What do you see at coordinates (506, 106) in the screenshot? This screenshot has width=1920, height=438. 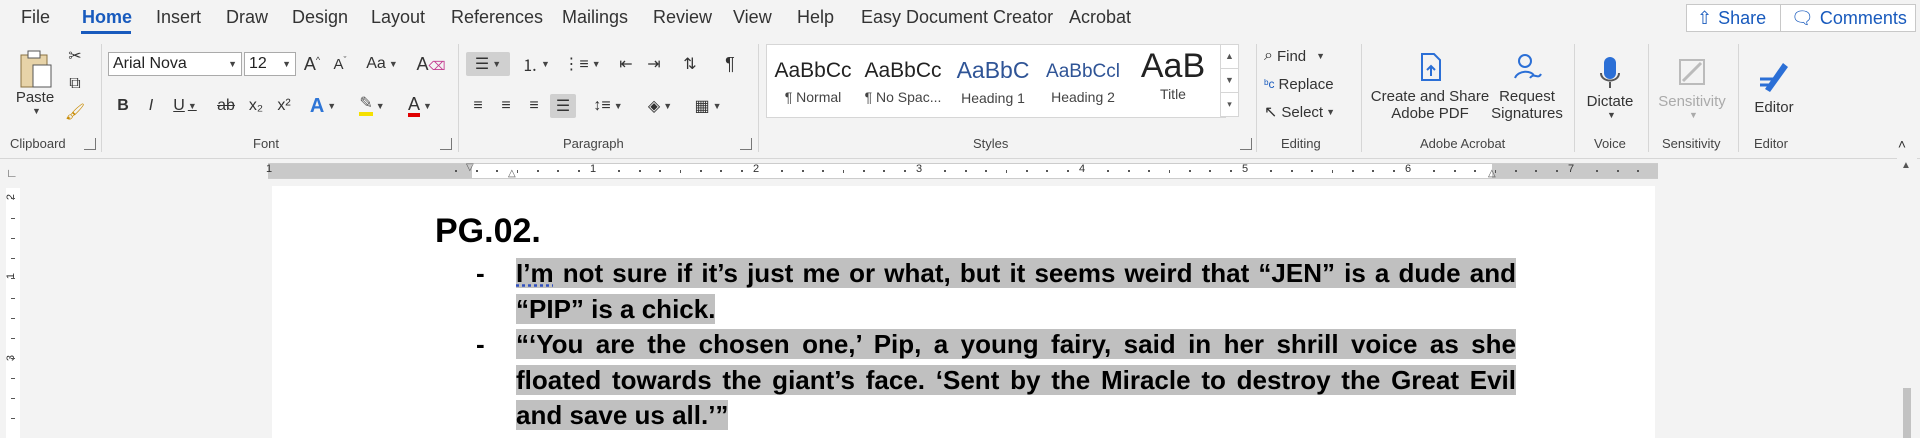 I see `align-center-button: ≡` at bounding box center [506, 106].